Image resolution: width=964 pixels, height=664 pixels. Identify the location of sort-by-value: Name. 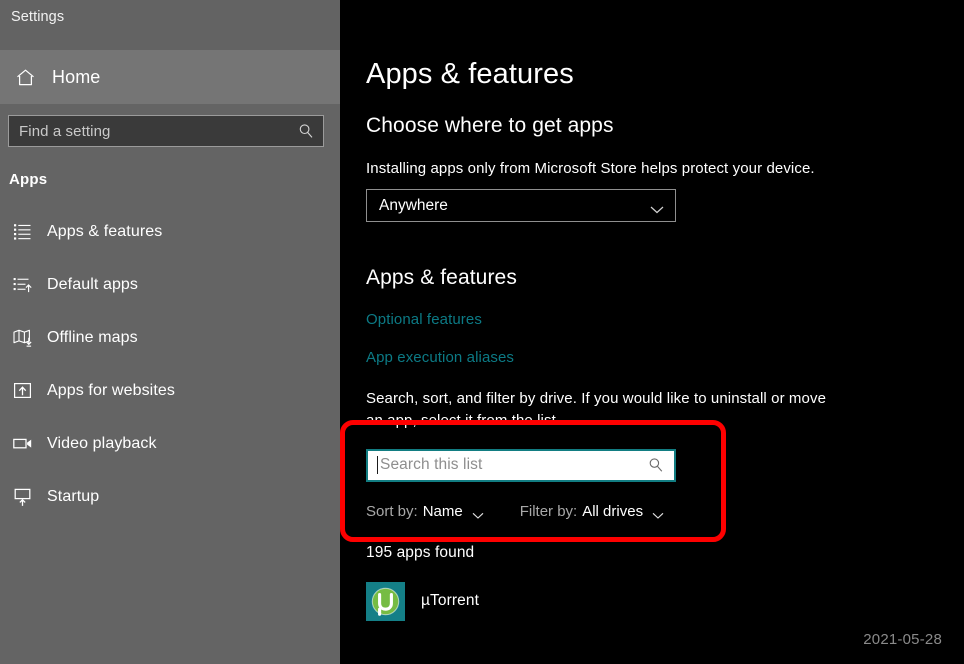
(442, 511).